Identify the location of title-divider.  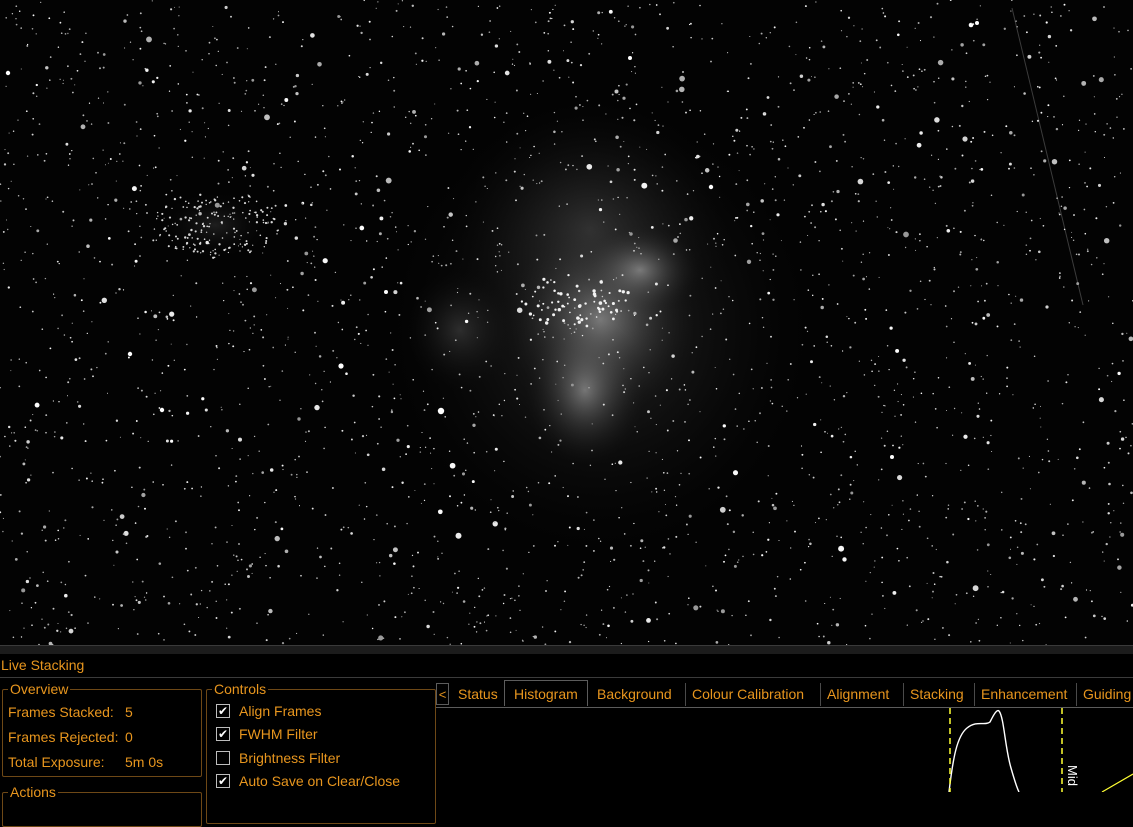
(566, 677).